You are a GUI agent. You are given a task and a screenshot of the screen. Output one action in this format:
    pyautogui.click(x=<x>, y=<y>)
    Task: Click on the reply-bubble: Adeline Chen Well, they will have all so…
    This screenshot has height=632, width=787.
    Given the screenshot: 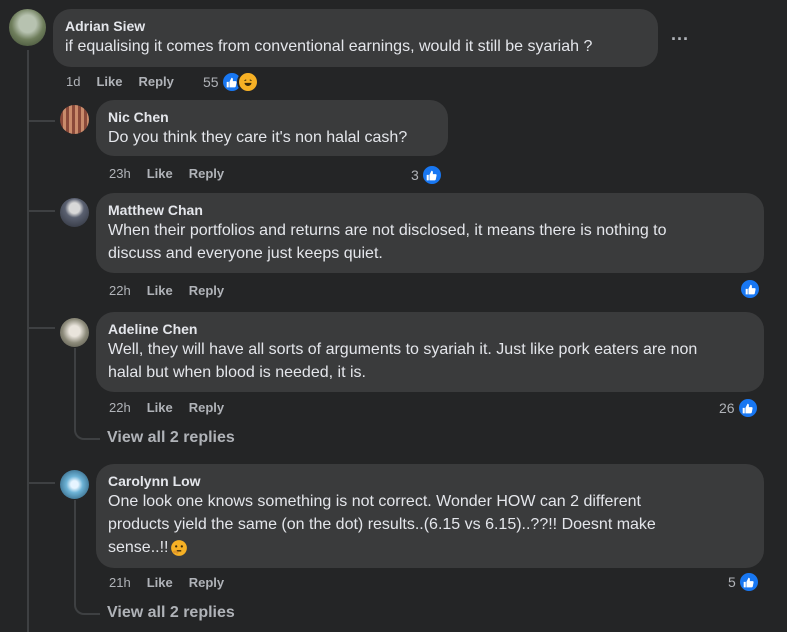 What is the action you would take?
    pyautogui.click(x=430, y=352)
    